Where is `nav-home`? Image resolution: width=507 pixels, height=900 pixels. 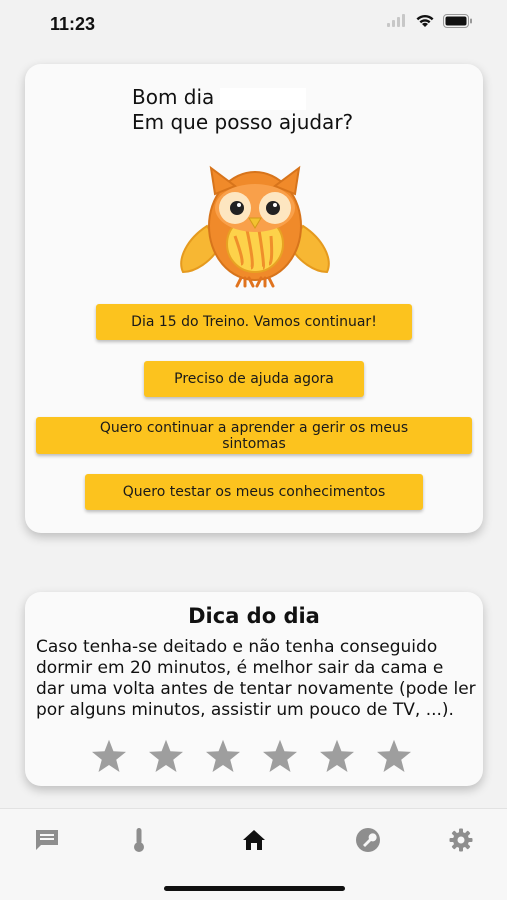 nav-home is located at coordinates (254, 840).